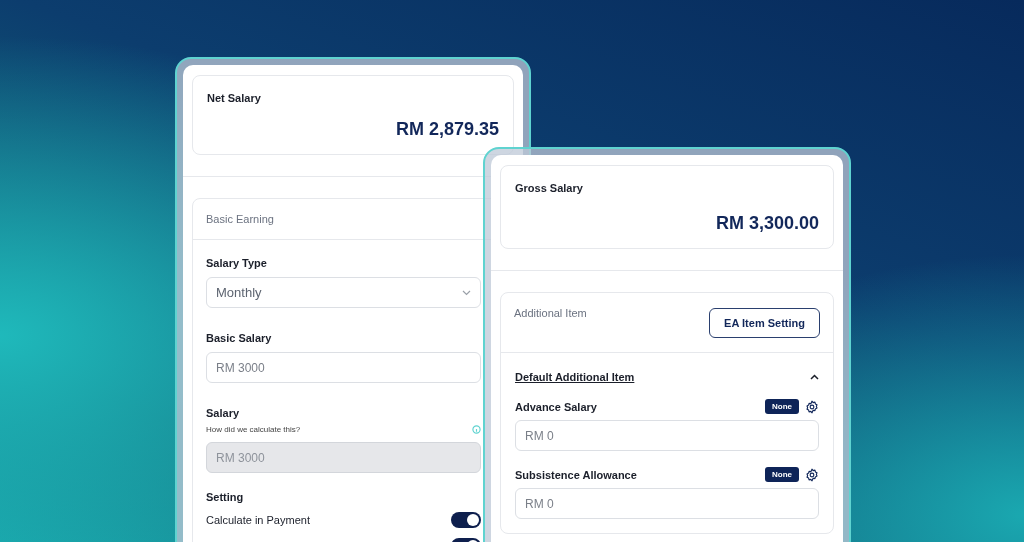 This screenshot has height=542, width=1024. I want to click on field-label: Advance Salary, so click(556, 406).